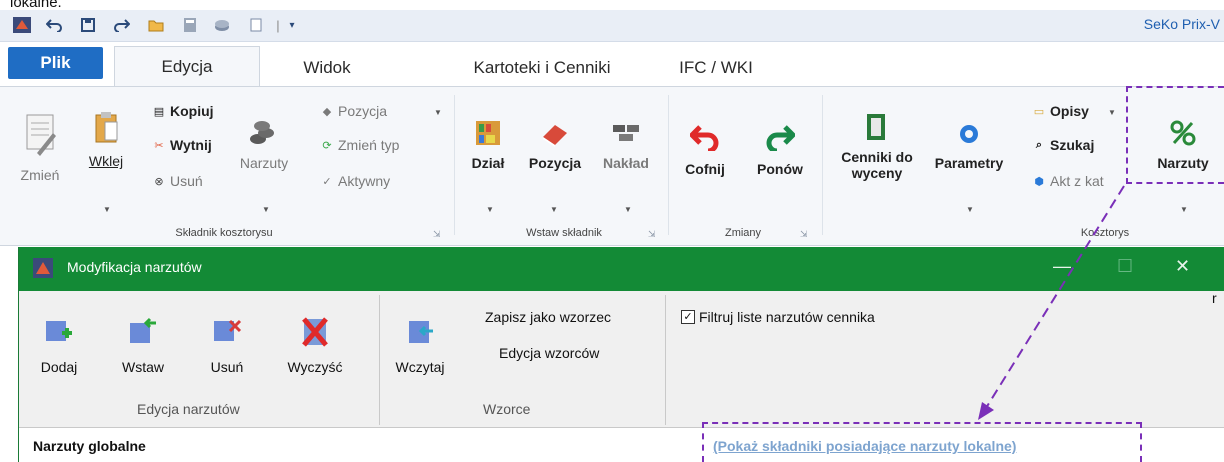 The image size is (1224, 462). What do you see at coordinates (1039, 111) in the screenshot?
I see `note-icon: ▭` at bounding box center [1039, 111].